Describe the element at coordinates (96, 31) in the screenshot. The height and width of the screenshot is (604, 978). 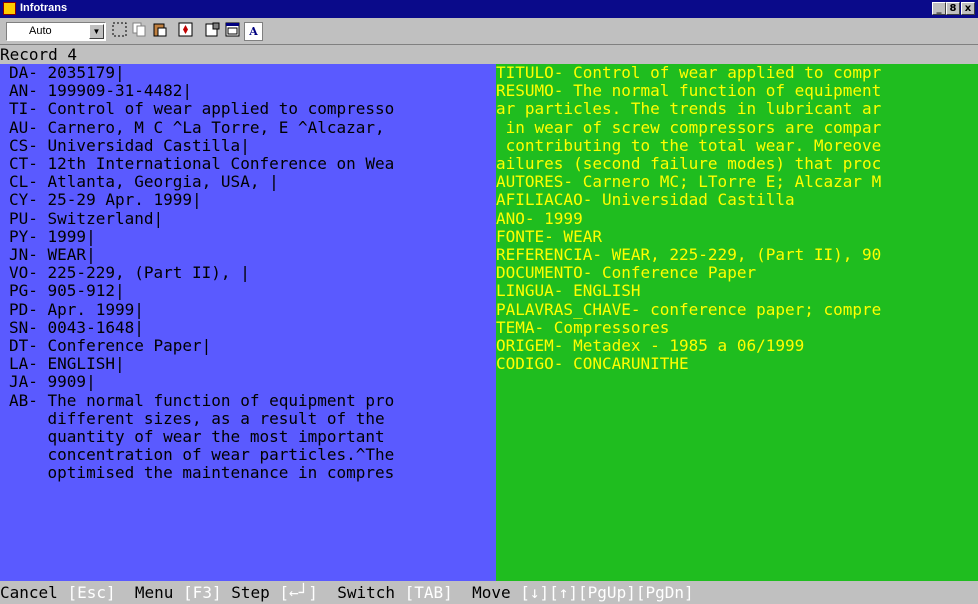
I see `chevron-down-icon: ▼` at that location.